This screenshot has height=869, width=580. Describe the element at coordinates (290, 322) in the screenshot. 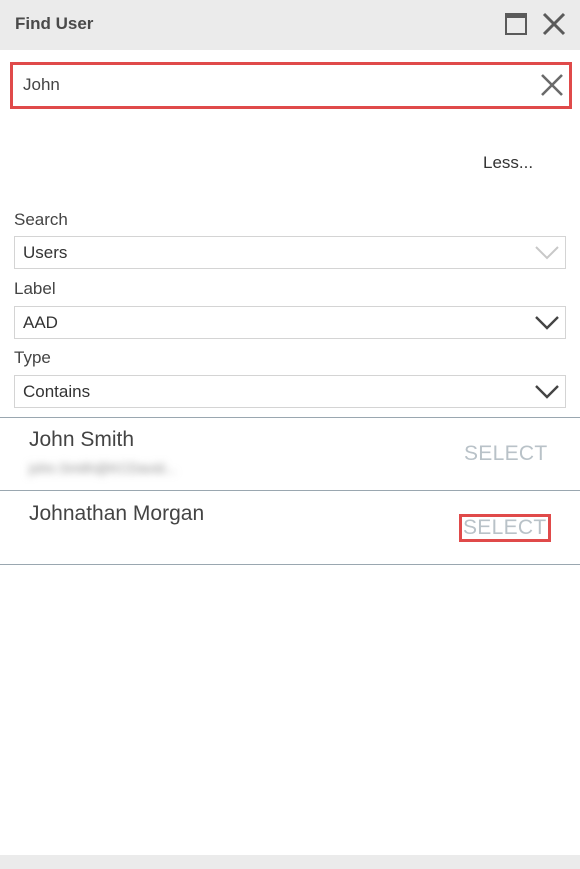

I see `label-select: AAD` at that location.